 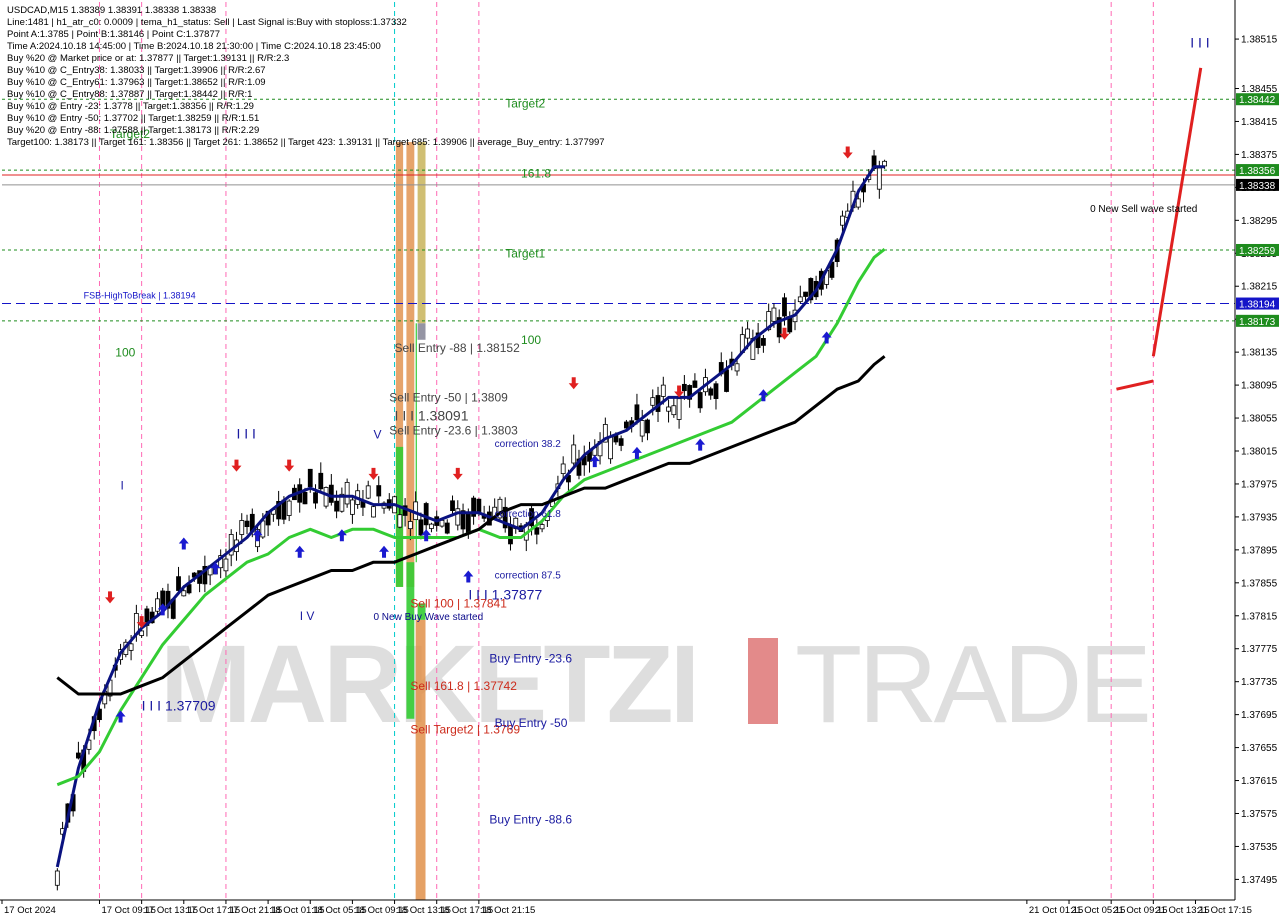 I want to click on chart-annotation: 0 New Sell wave started, so click(x=1143, y=209).